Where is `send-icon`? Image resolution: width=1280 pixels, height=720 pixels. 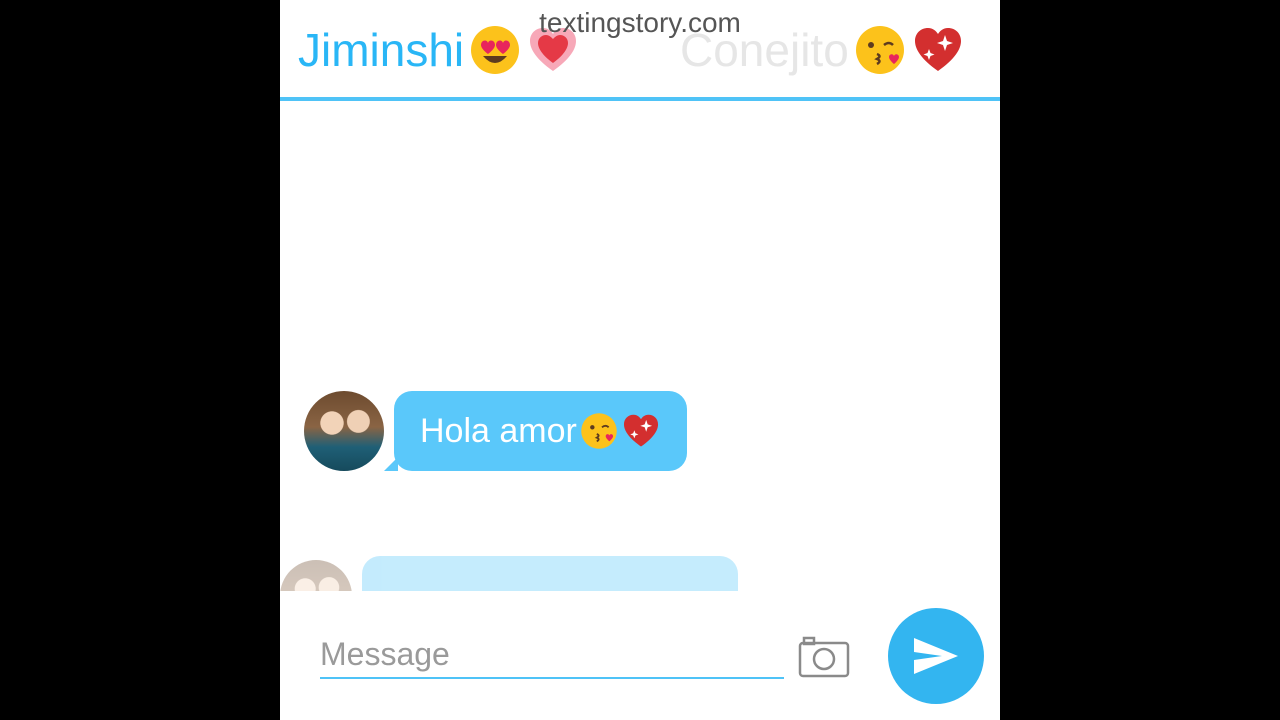
send-icon is located at coordinates (936, 656).